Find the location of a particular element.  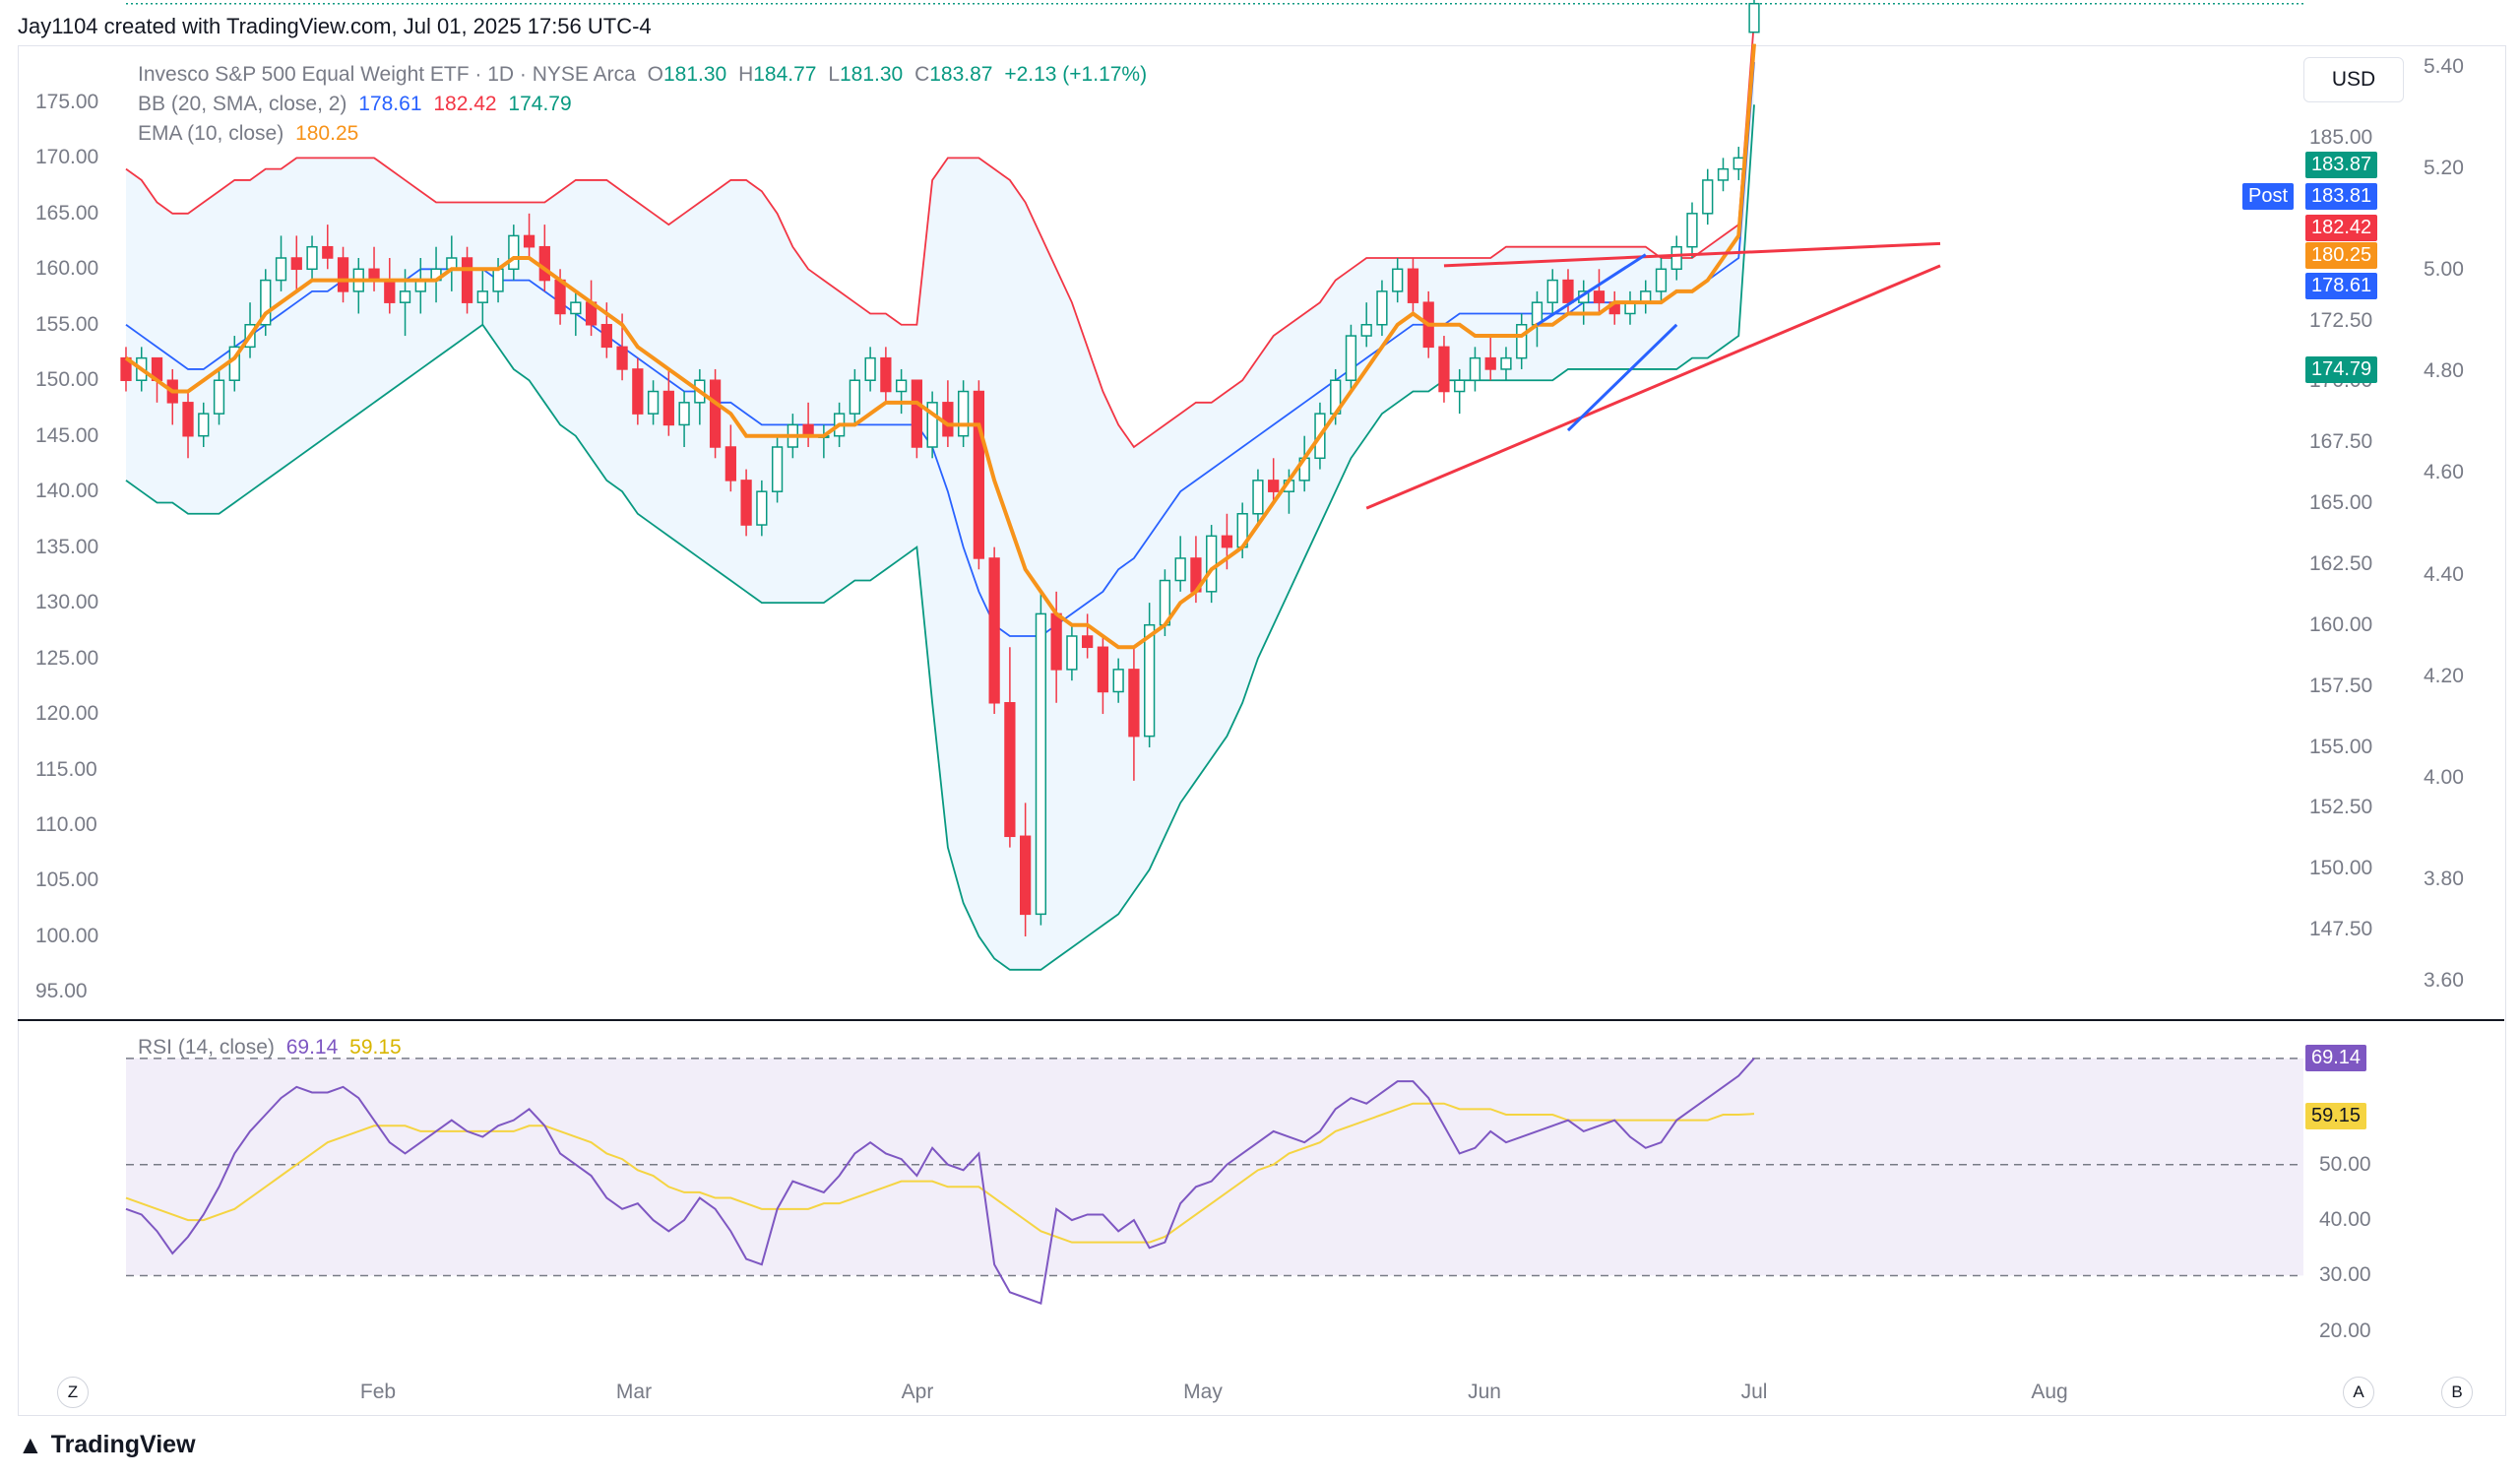

tradingview-logo: ▲ TradingView is located at coordinates (107, 1445).